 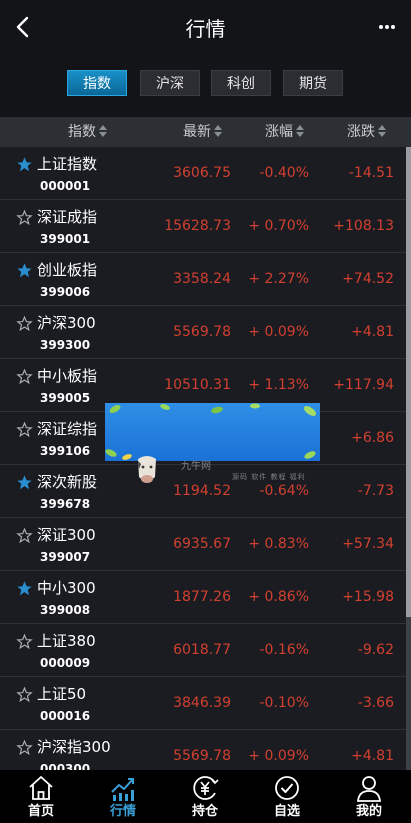 I want to click on table-row: 深次新股 399678 1194.52 -0.64% -7.73, so click(x=203, y=491).